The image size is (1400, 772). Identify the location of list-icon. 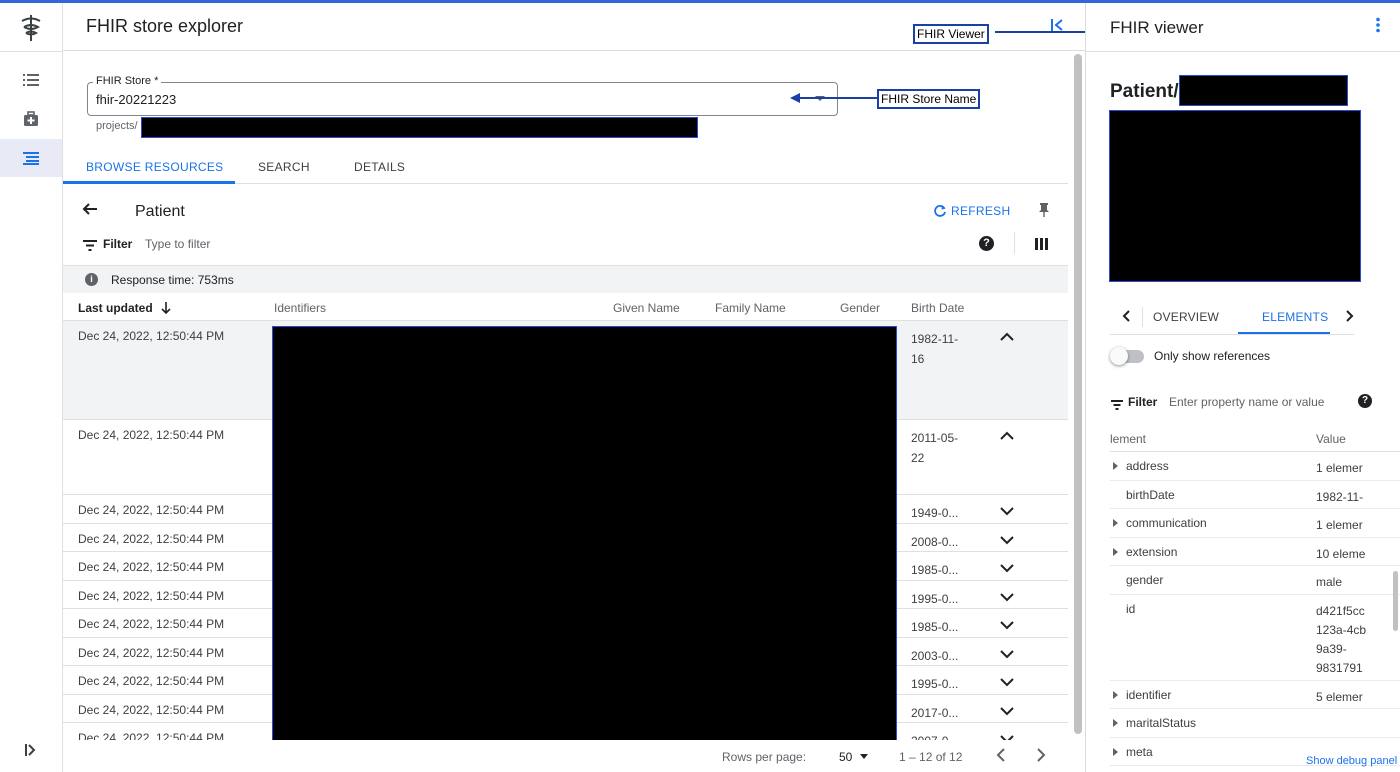
(31, 80).